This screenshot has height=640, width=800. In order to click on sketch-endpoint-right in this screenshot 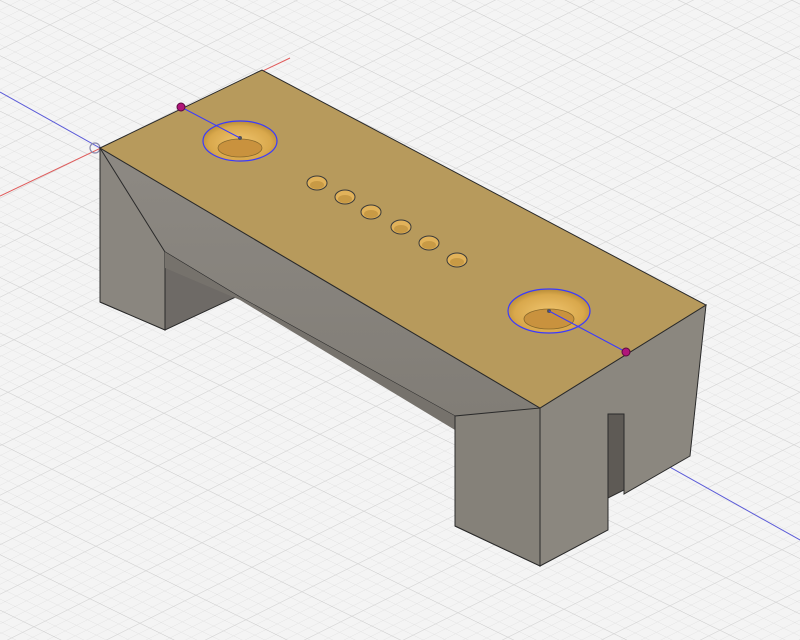, I will do `click(626, 352)`.